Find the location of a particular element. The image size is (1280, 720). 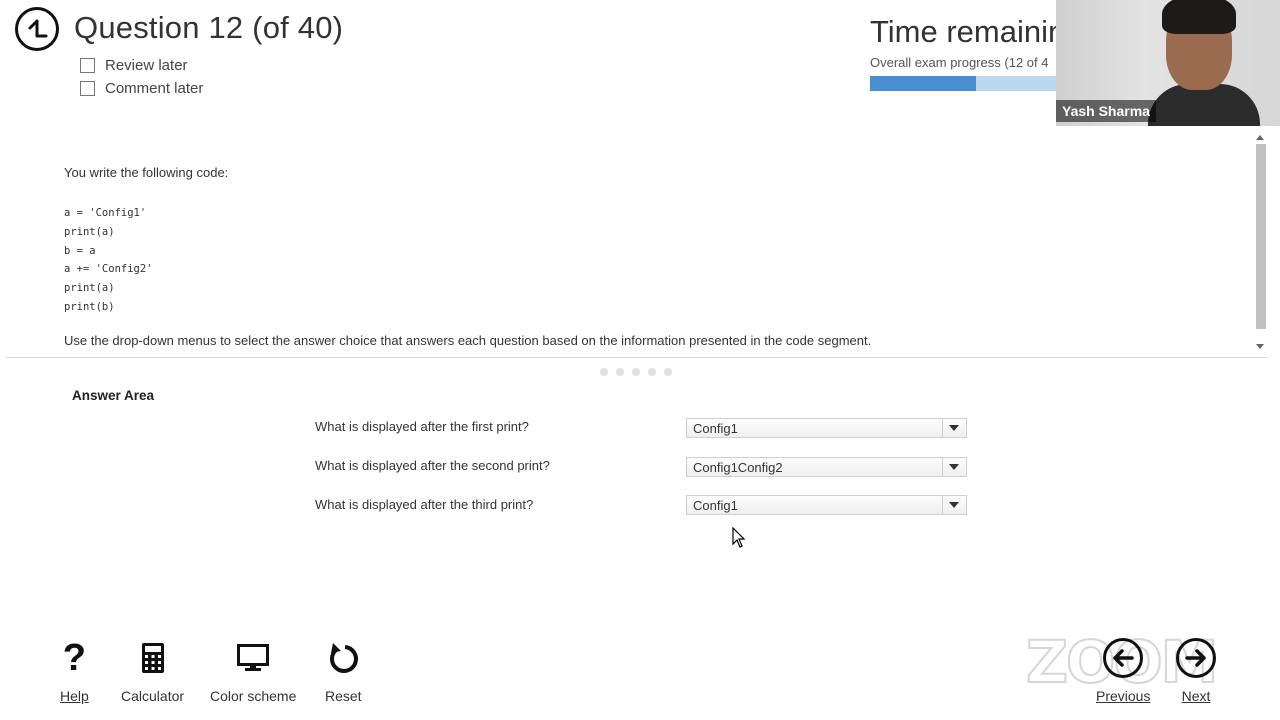

reset-button: Reset is located at coordinates (343, 672).